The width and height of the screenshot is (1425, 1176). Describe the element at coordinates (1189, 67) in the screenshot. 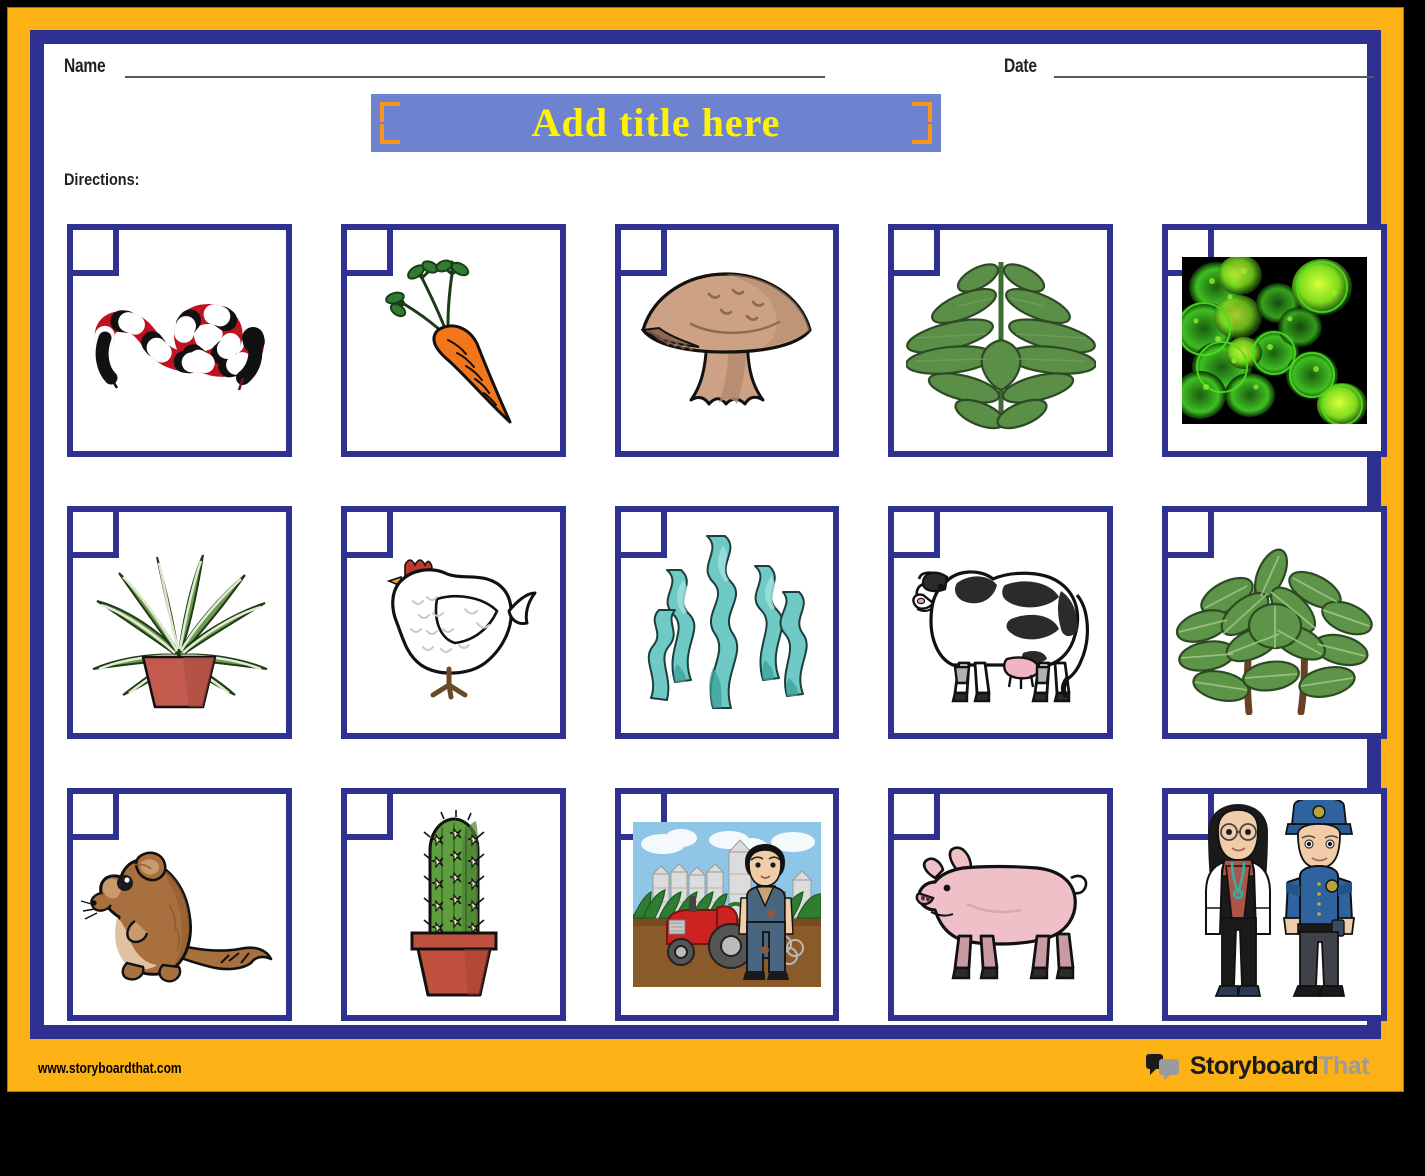

I see `date-field: Date` at that location.